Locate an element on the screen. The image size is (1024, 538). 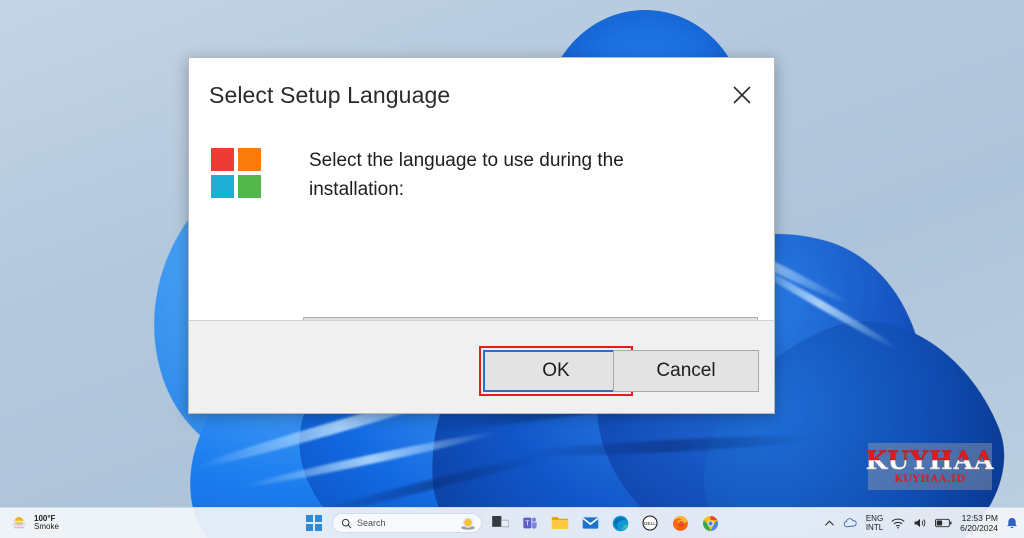
taskbar-center-group: Search T DELL is located at coordinates (512, 523).